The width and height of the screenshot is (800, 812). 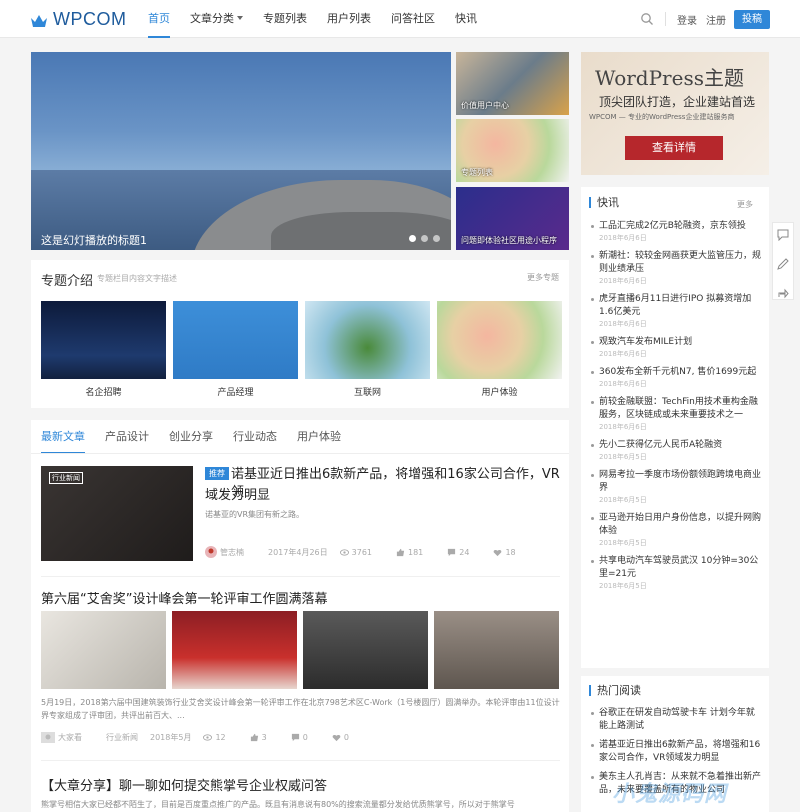 What do you see at coordinates (675, 305) in the screenshot?
I see `news-title: 虎牙直播6月11日进行IPO 拟募资增加1.6亿美元` at bounding box center [675, 305].